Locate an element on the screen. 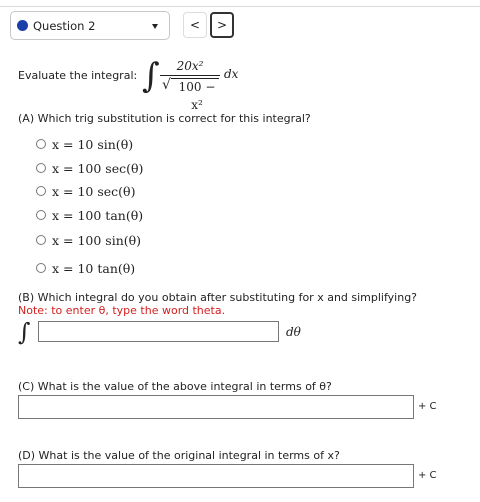 The width and height of the screenshot is (480, 502). differential-dx: dx is located at coordinates (231, 74).